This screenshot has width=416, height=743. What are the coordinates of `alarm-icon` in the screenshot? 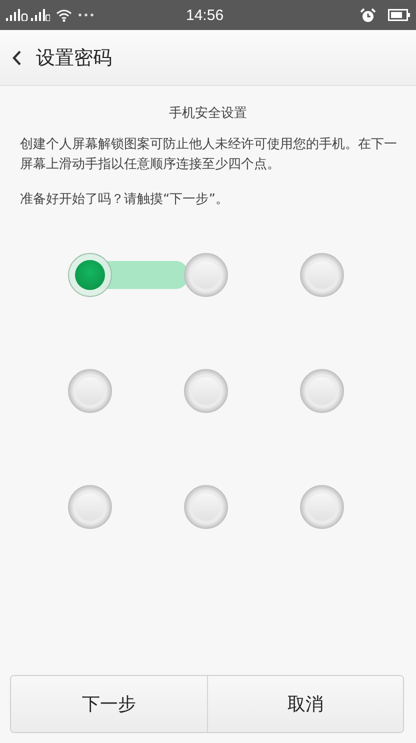 It's located at (368, 15).